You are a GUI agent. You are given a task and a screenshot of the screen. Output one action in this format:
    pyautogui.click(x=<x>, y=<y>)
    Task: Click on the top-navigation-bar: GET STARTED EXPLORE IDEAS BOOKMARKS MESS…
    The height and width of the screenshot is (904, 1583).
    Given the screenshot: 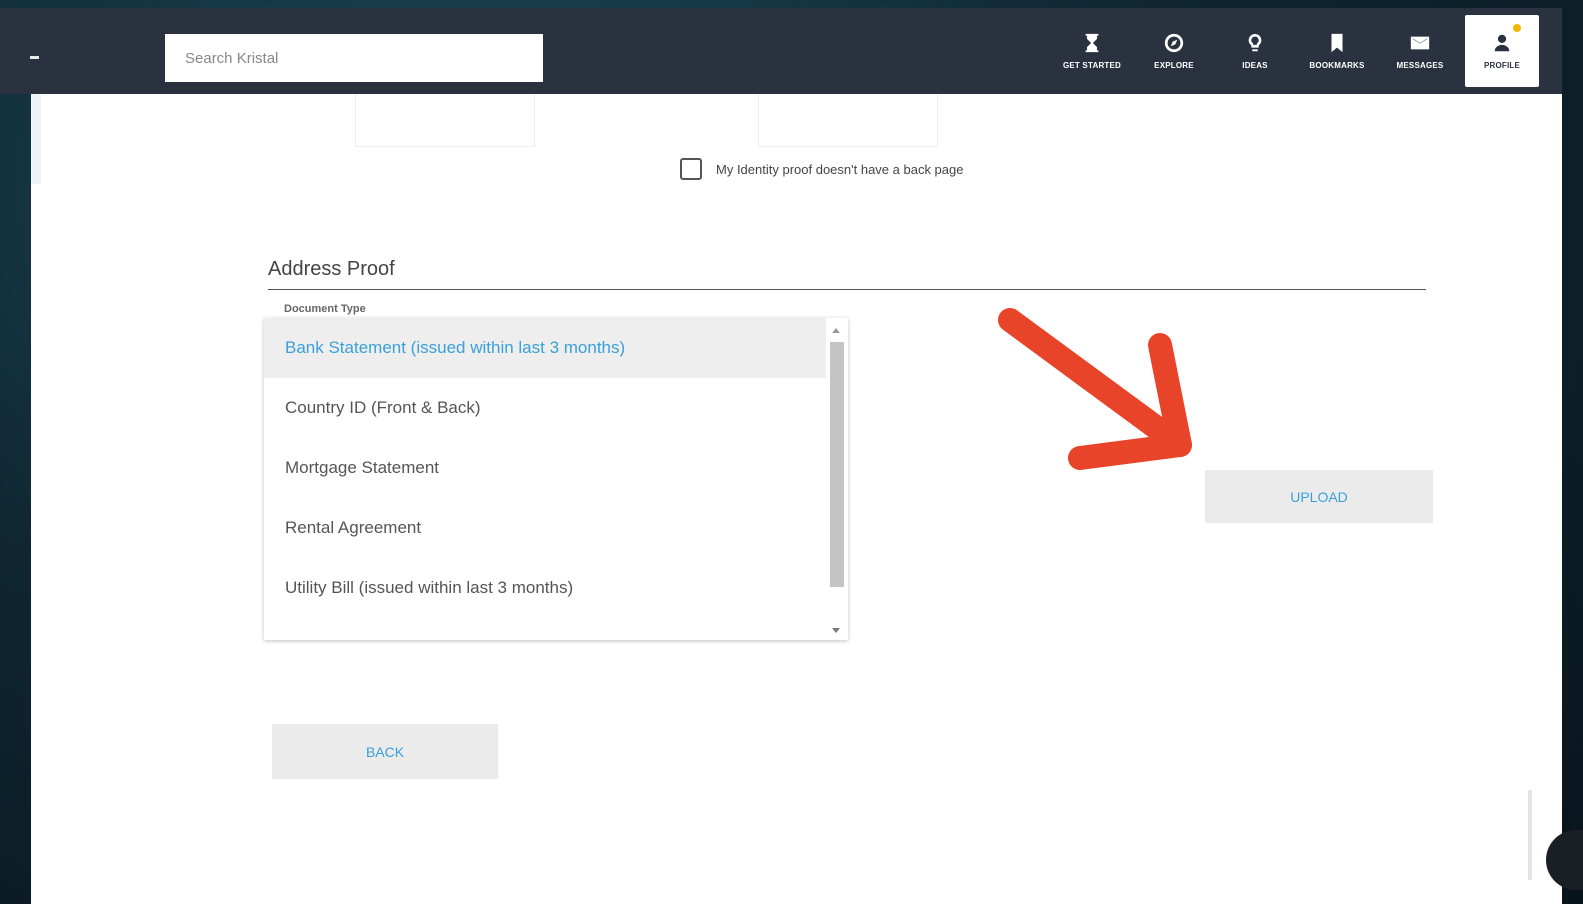 What is the action you would take?
    pyautogui.click(x=781, y=51)
    